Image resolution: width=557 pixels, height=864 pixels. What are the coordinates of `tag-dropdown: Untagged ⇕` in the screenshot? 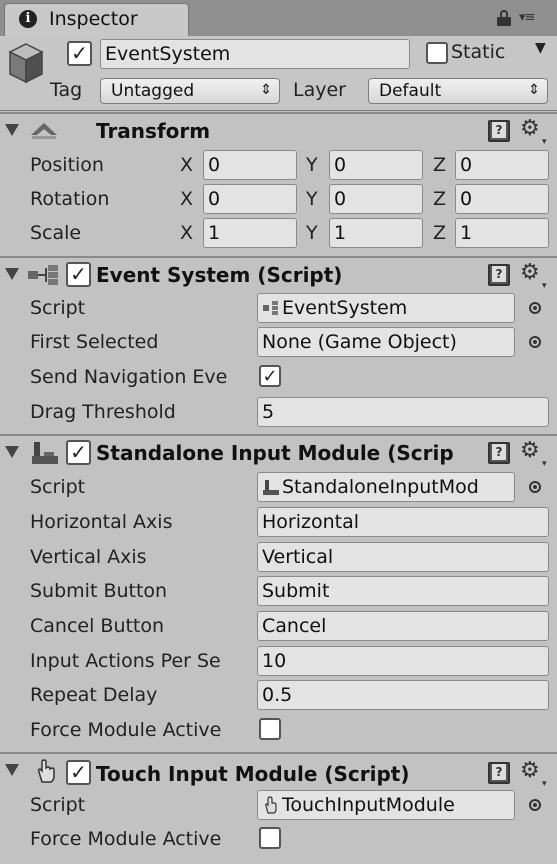 It's located at (190, 91).